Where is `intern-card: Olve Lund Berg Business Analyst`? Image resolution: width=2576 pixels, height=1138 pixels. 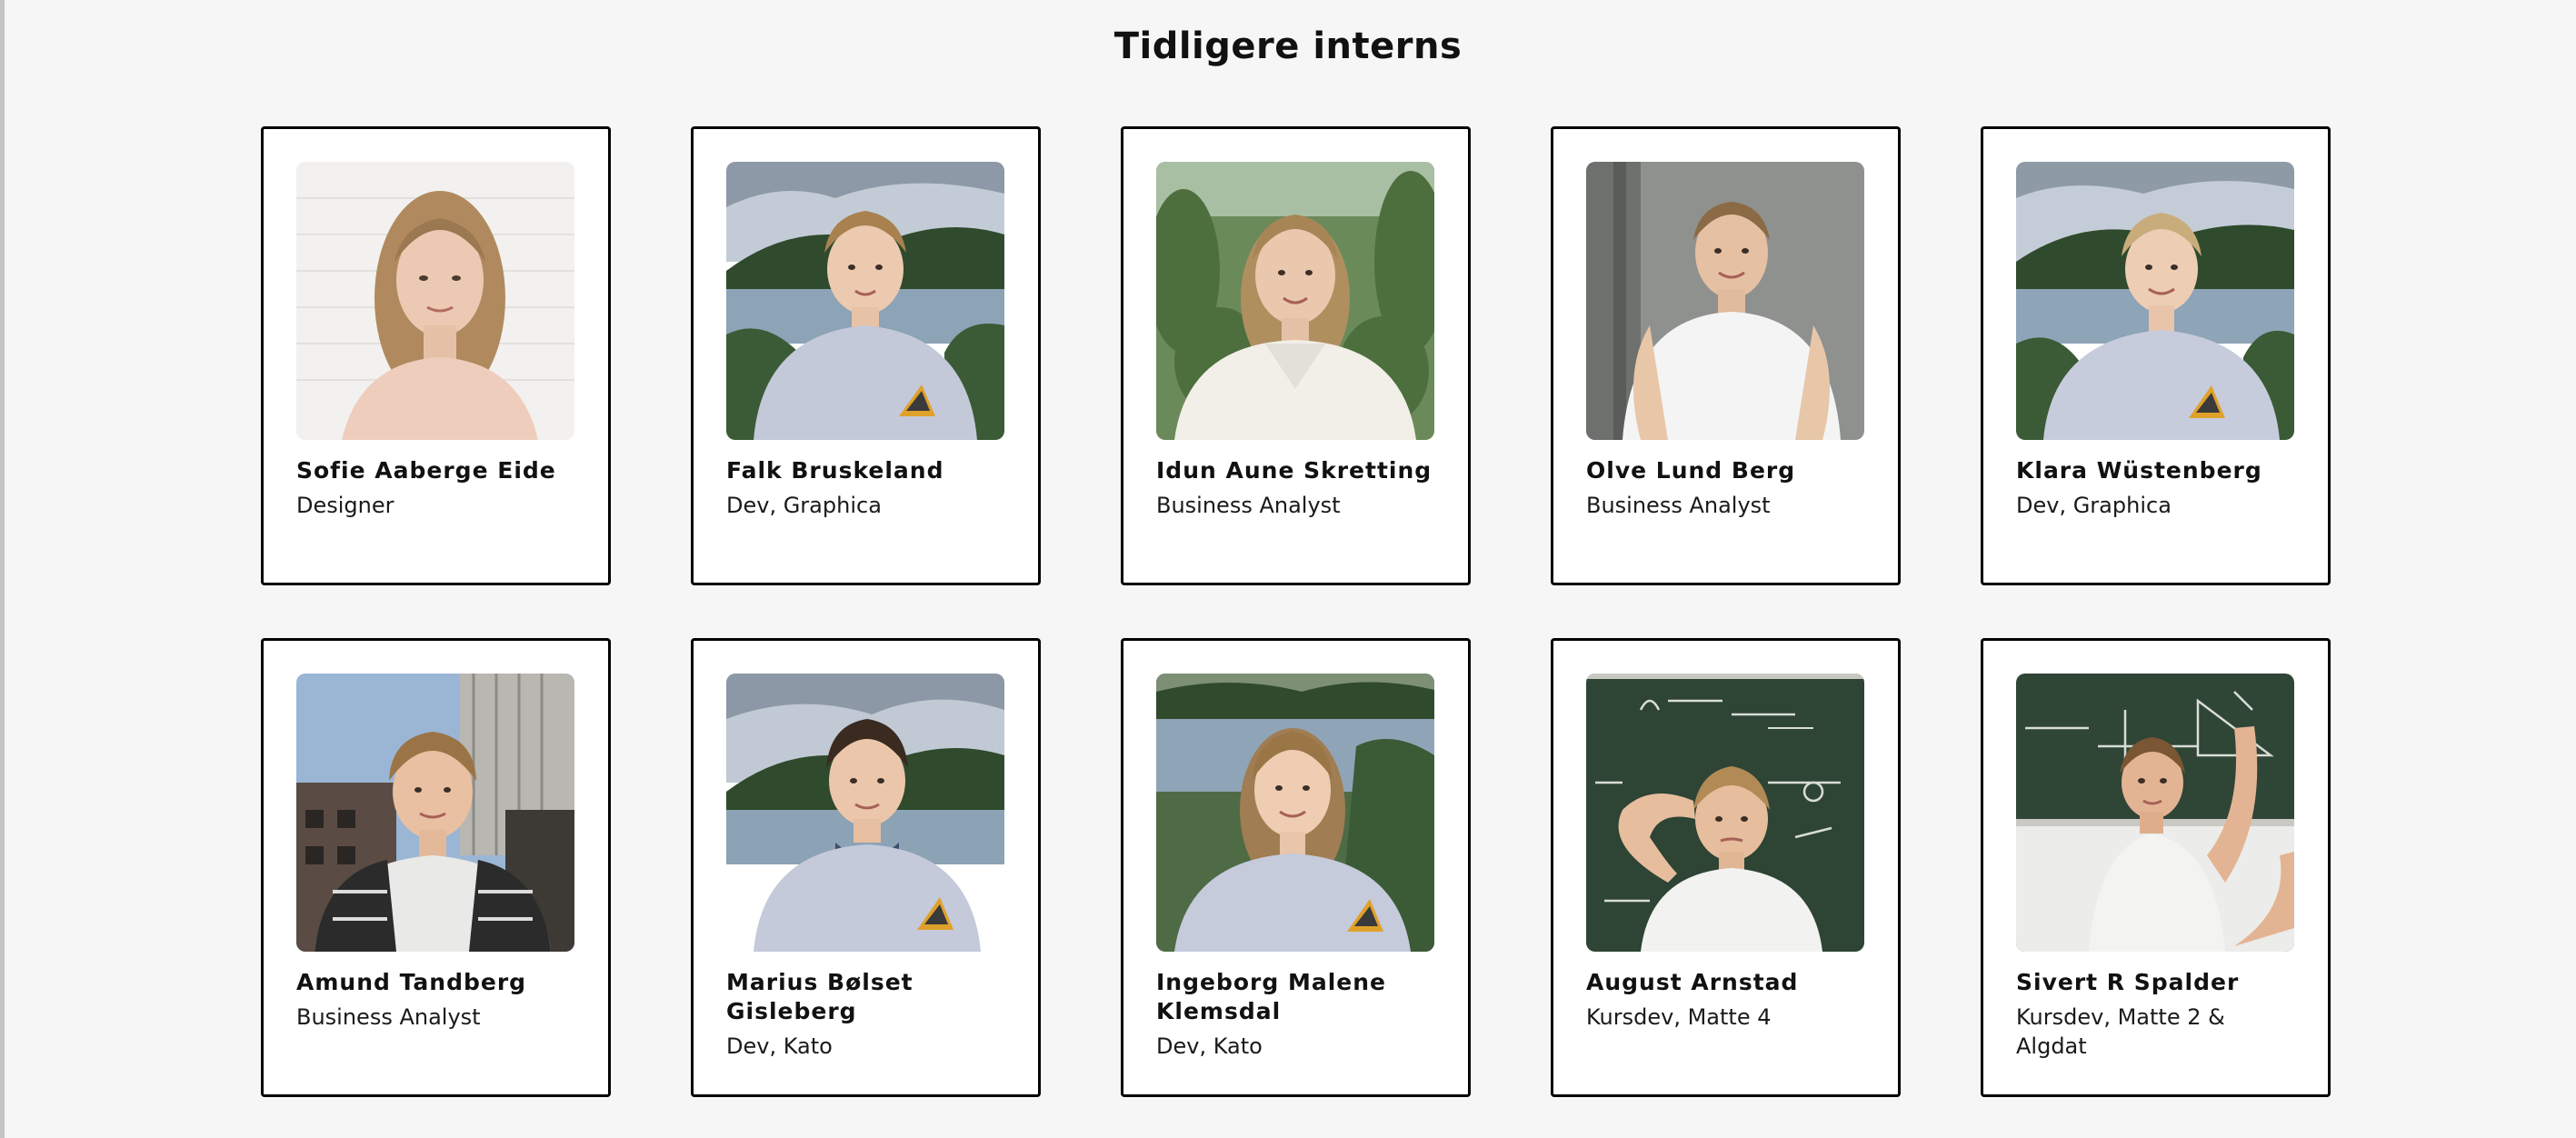
intern-card: Olve Lund Berg Business Analyst is located at coordinates (1726, 355).